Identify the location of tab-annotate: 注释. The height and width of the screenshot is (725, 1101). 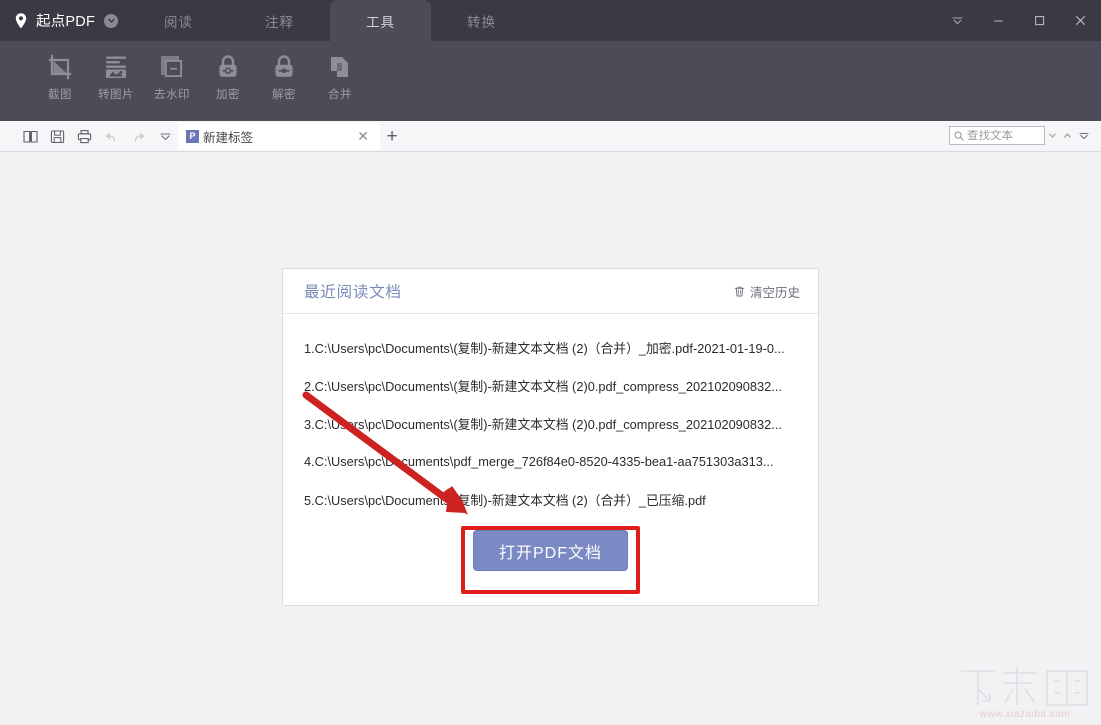
(279, 20).